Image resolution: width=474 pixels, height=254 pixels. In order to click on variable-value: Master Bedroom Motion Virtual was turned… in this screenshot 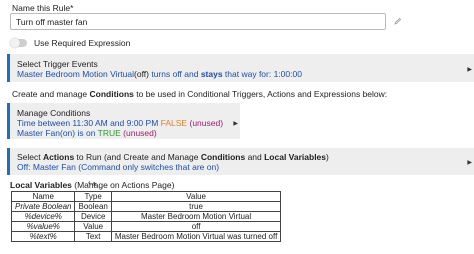, I will do `click(196, 236)`.